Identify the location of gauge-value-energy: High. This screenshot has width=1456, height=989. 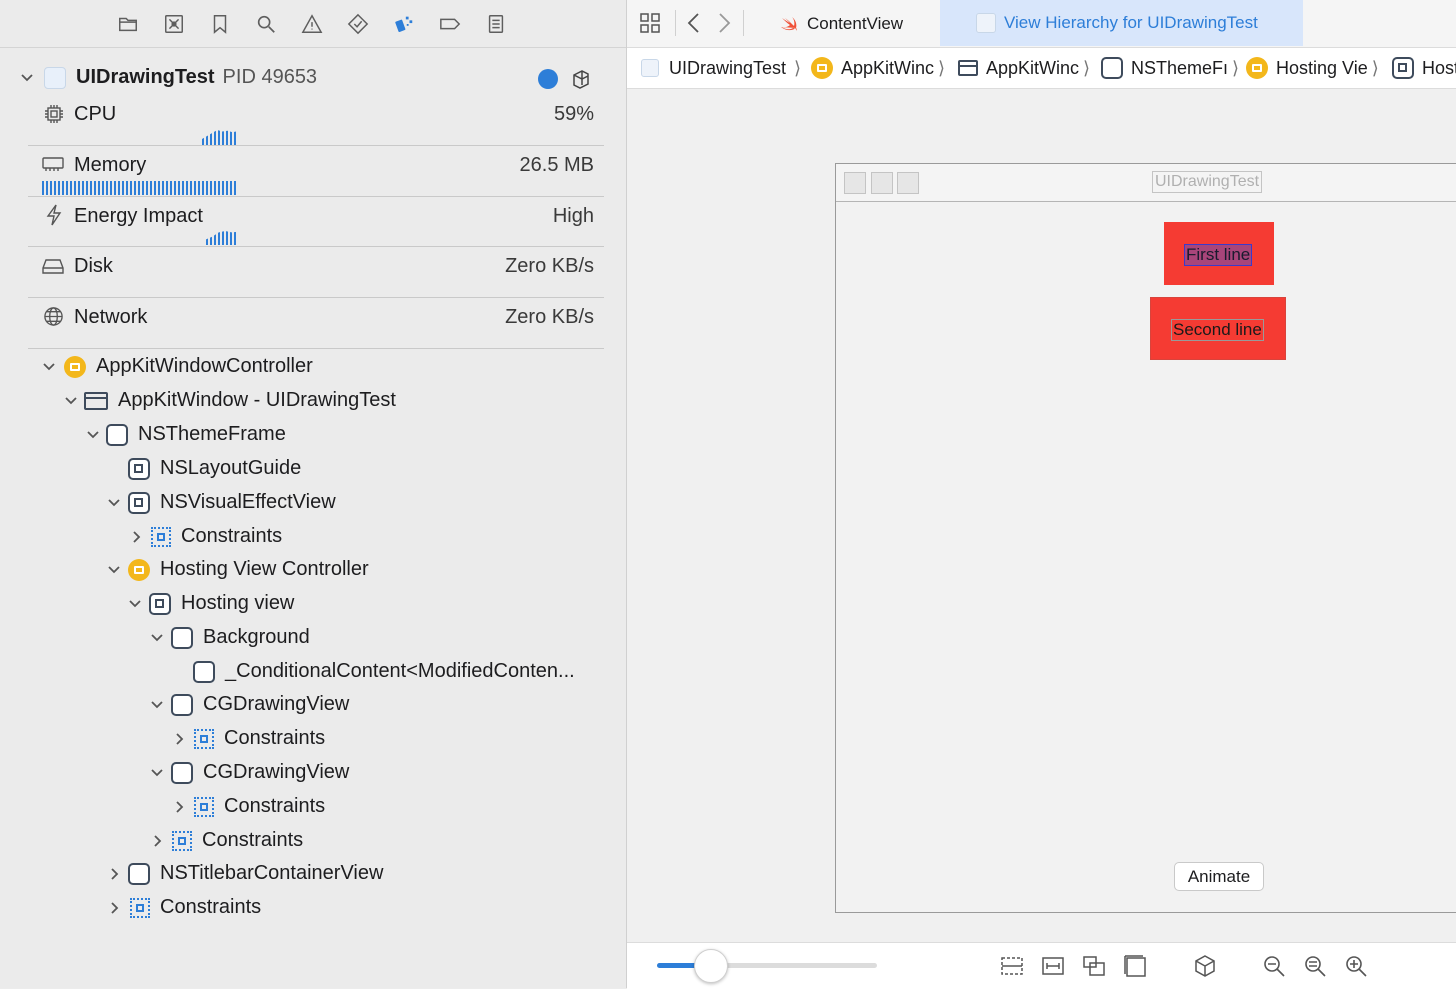
(573, 216).